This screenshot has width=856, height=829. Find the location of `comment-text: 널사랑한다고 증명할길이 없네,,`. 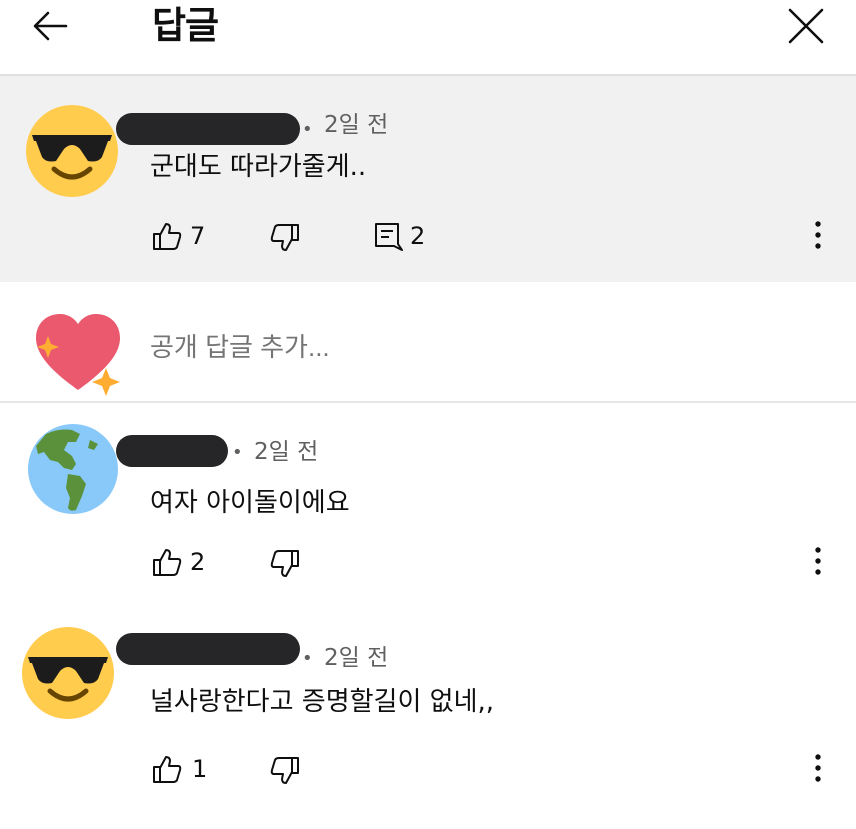

comment-text: 널사랑한다고 증명할길이 없네,, is located at coordinates (322, 702).